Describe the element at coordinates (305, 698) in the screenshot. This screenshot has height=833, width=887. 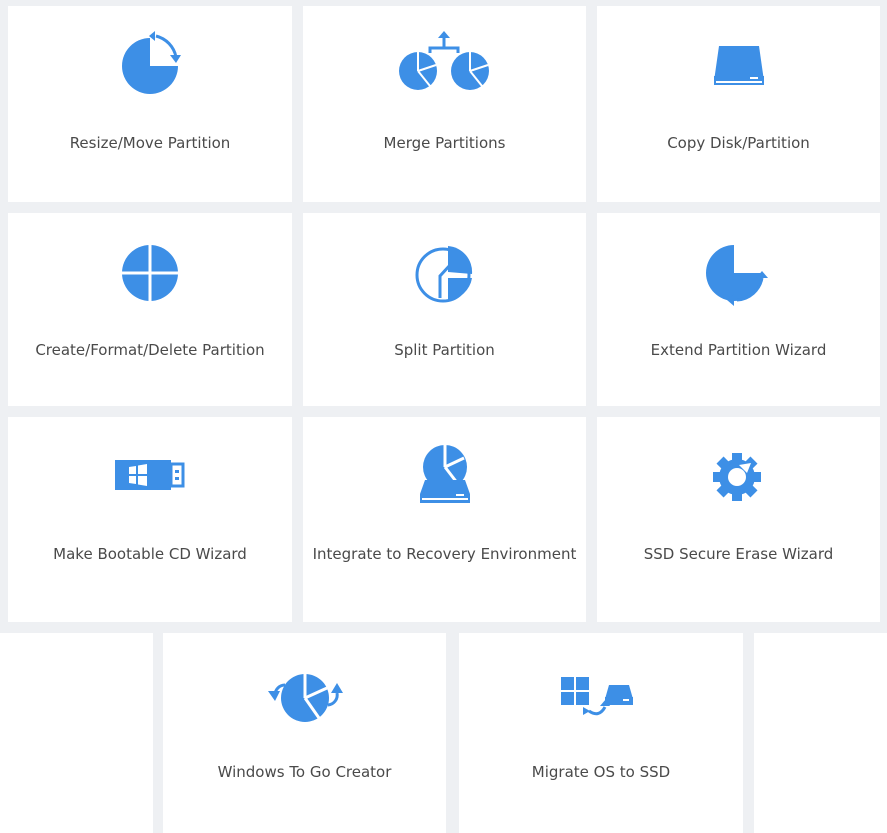
I see `windows-to-go-icon` at that location.